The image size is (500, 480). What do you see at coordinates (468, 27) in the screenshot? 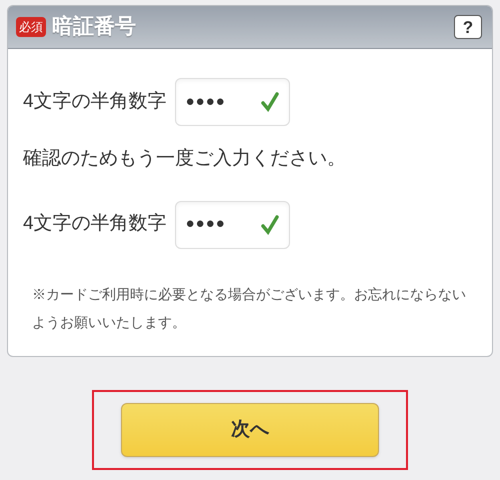
I see `help-button: ?` at bounding box center [468, 27].